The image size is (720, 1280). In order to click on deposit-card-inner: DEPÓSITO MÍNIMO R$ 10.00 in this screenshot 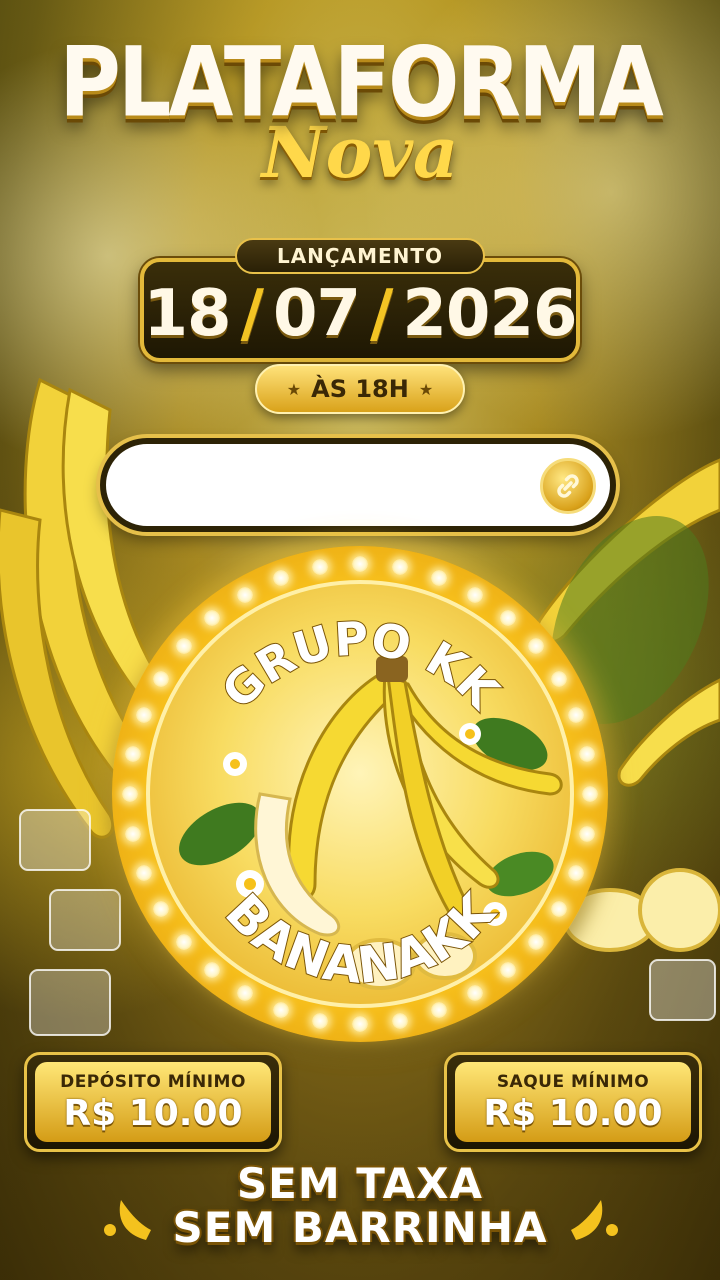, I will do `click(153, 1102)`.